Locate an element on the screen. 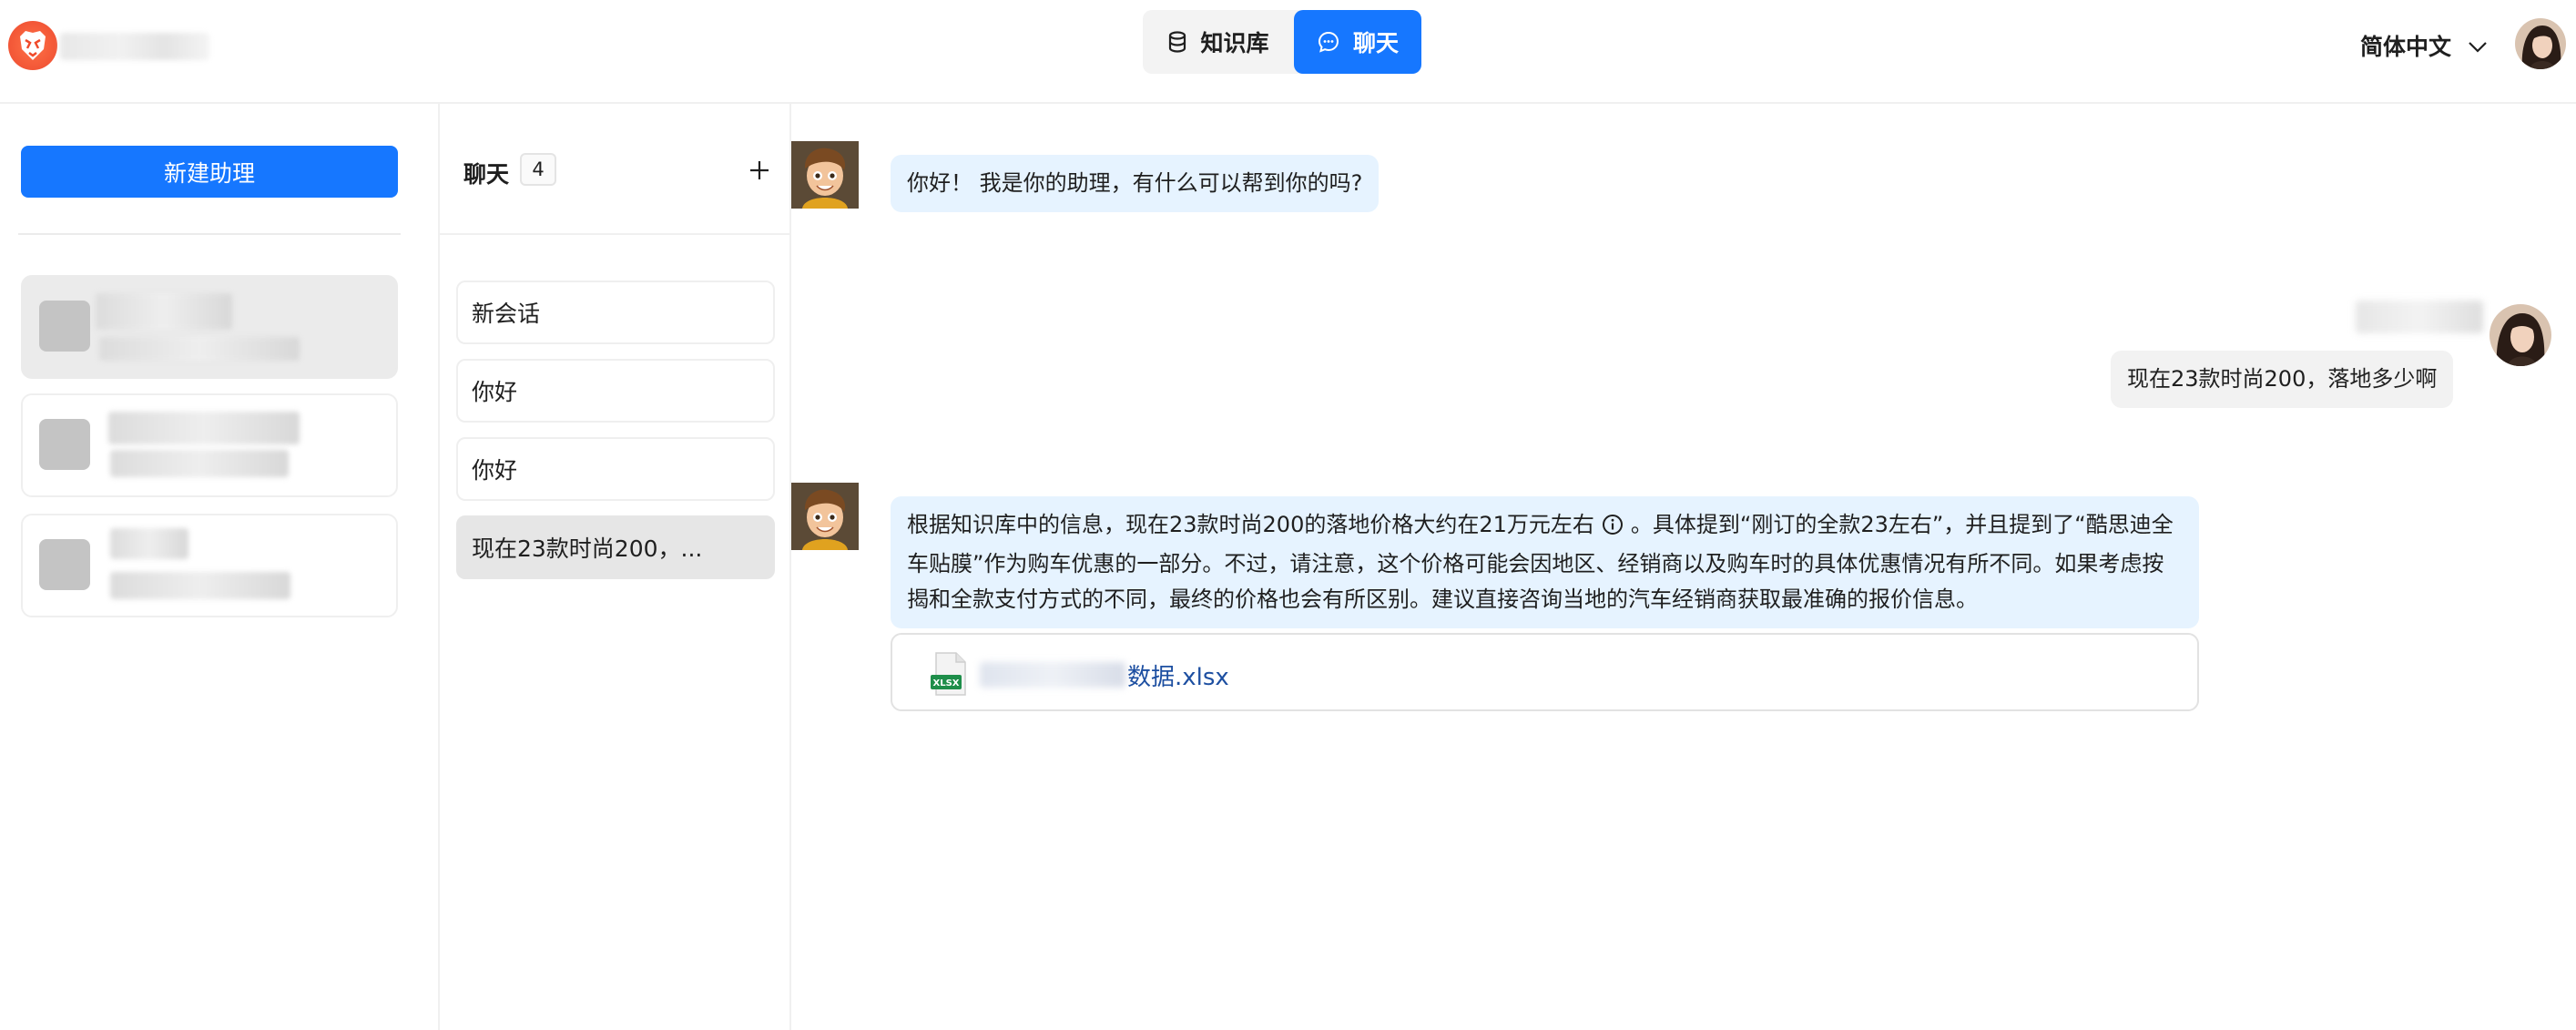 The width and height of the screenshot is (2576, 1030). tab-knowledge-base-label: 知识库 is located at coordinates (1234, 43).